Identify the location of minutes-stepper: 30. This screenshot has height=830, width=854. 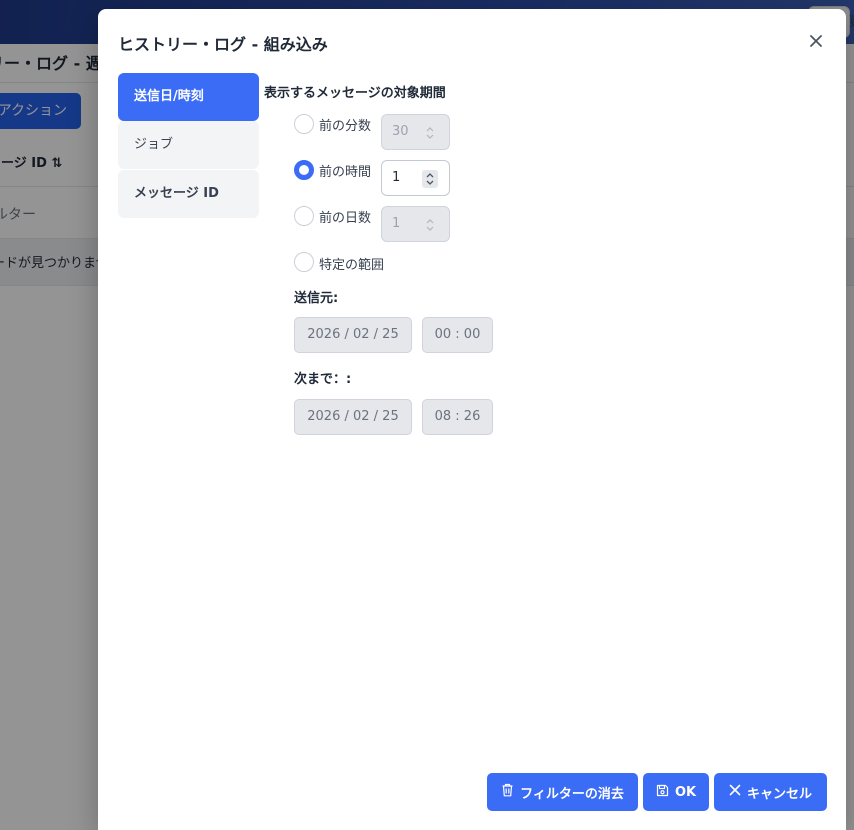
(415, 132).